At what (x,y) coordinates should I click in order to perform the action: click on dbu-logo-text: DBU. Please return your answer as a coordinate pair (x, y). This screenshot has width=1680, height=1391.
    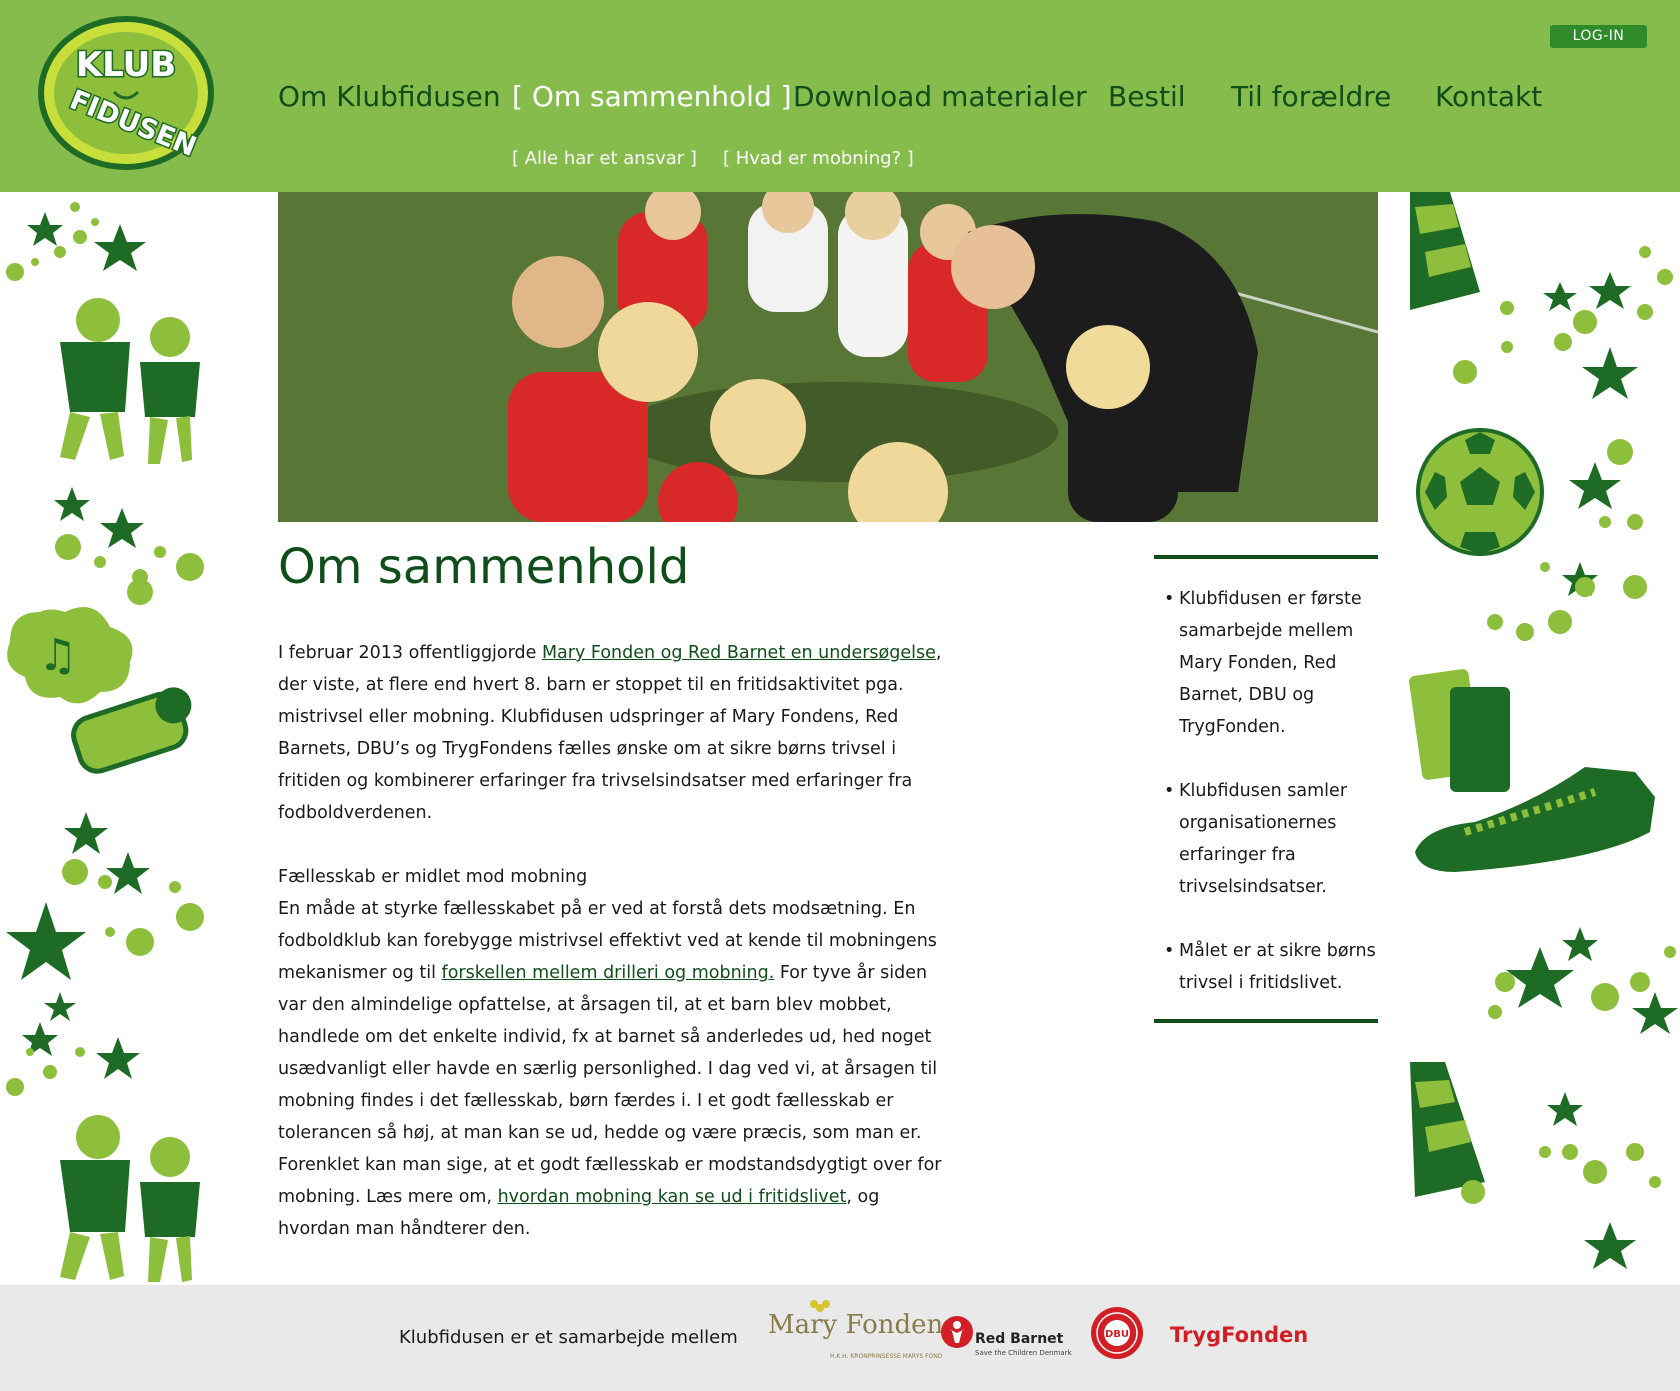
    Looking at the image, I should click on (1117, 1334).